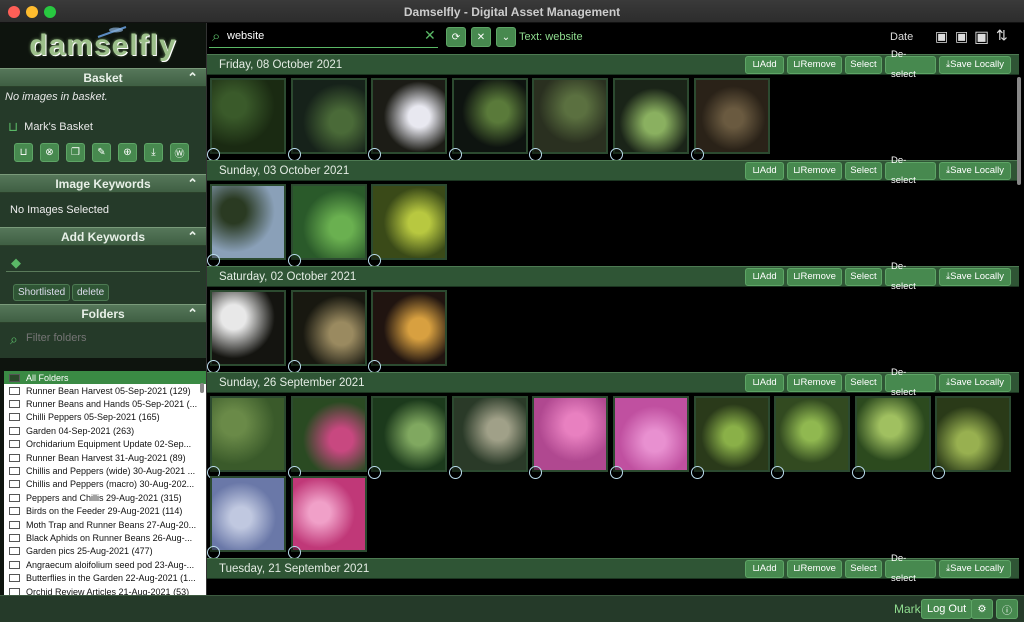  Describe the element at coordinates (91, 292) in the screenshot. I see `keyword-chip: delete` at that location.